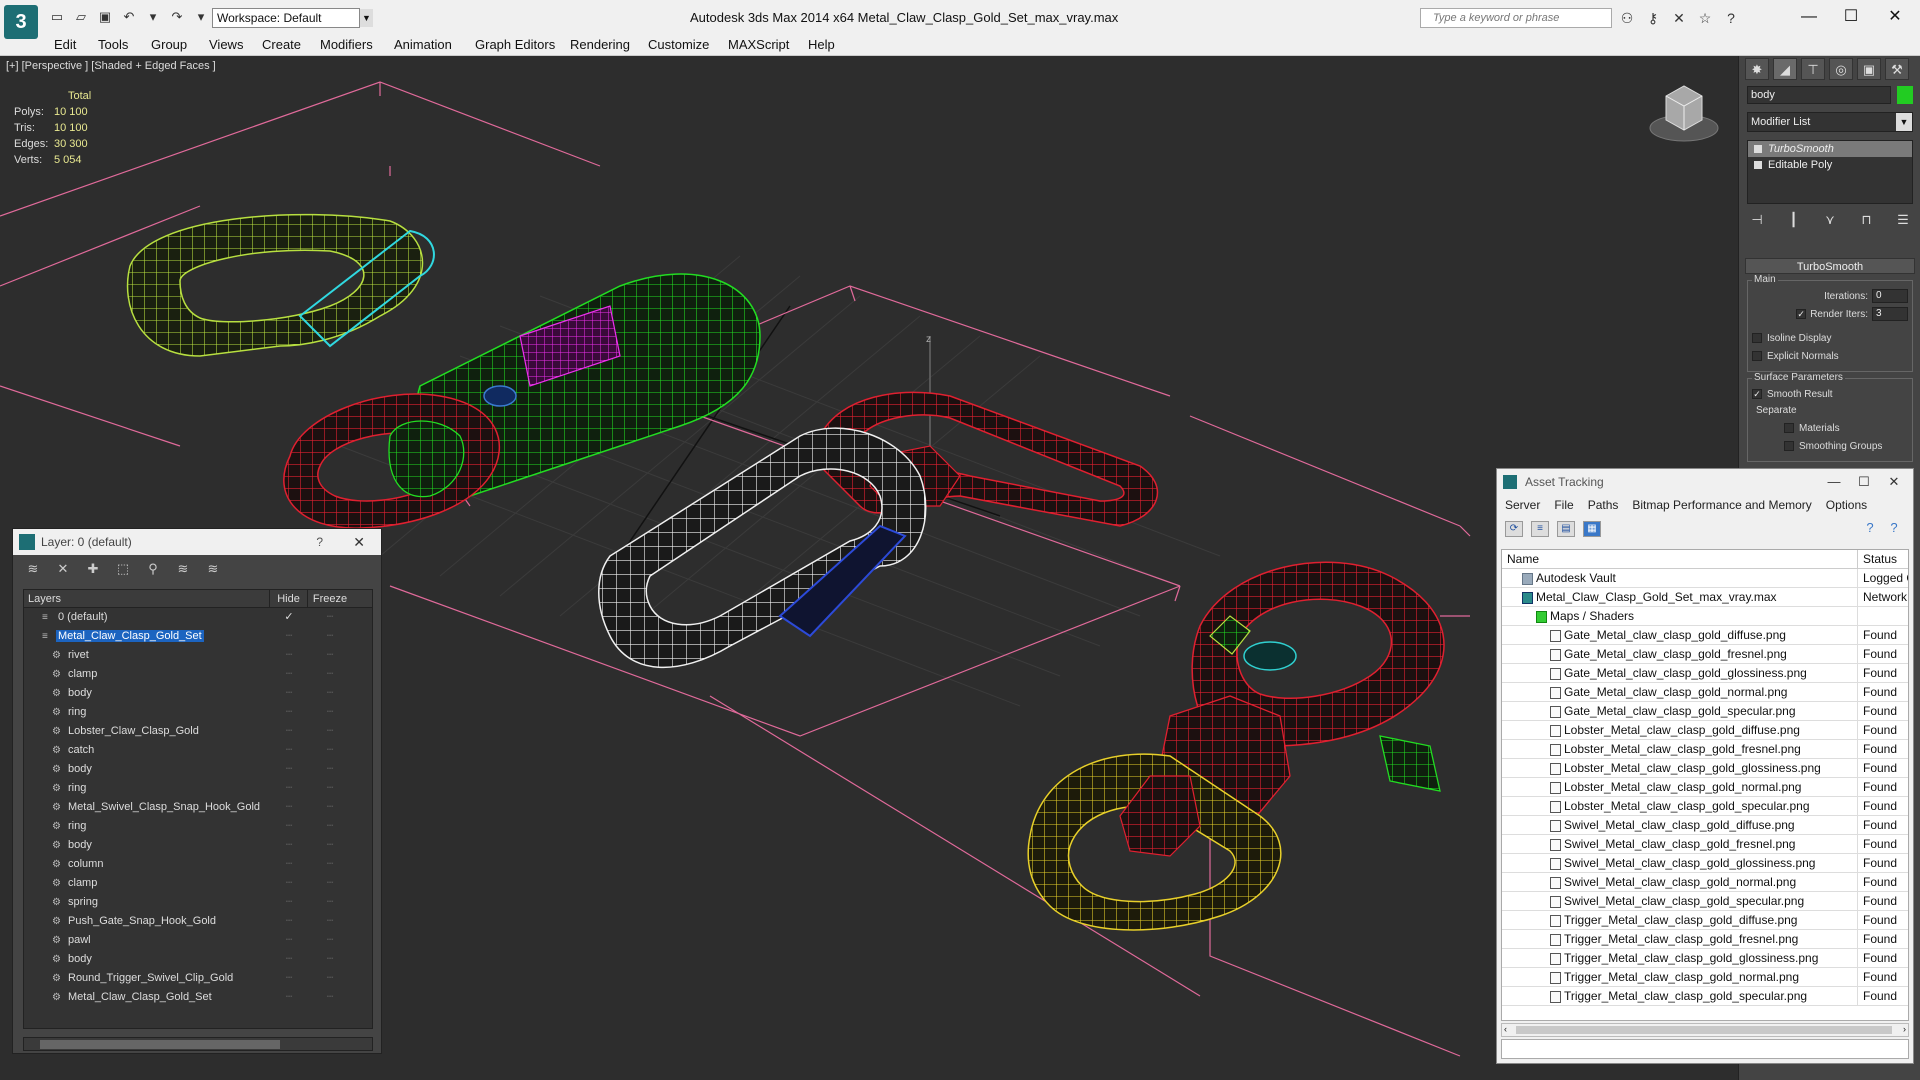 The width and height of the screenshot is (1920, 1080). I want to click on asset-horizontal-scrollbar: ‹ ›, so click(1705, 1030).